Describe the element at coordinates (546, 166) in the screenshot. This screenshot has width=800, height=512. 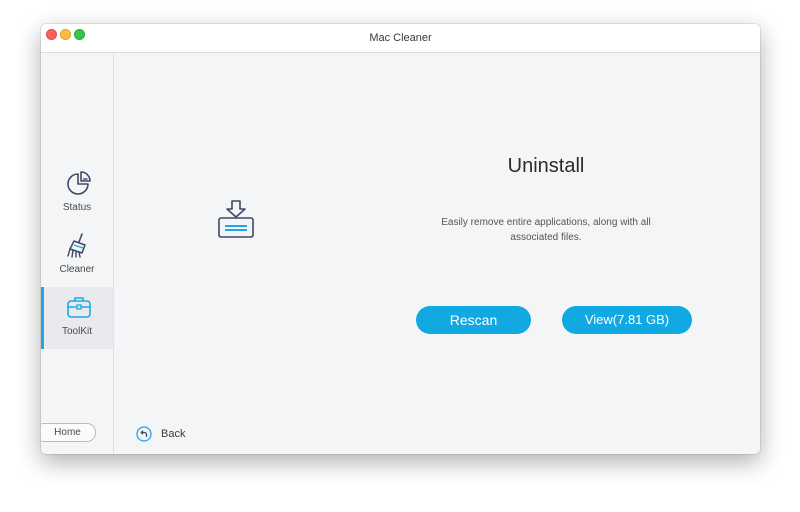
I see `page-title: Uninstall` at that location.